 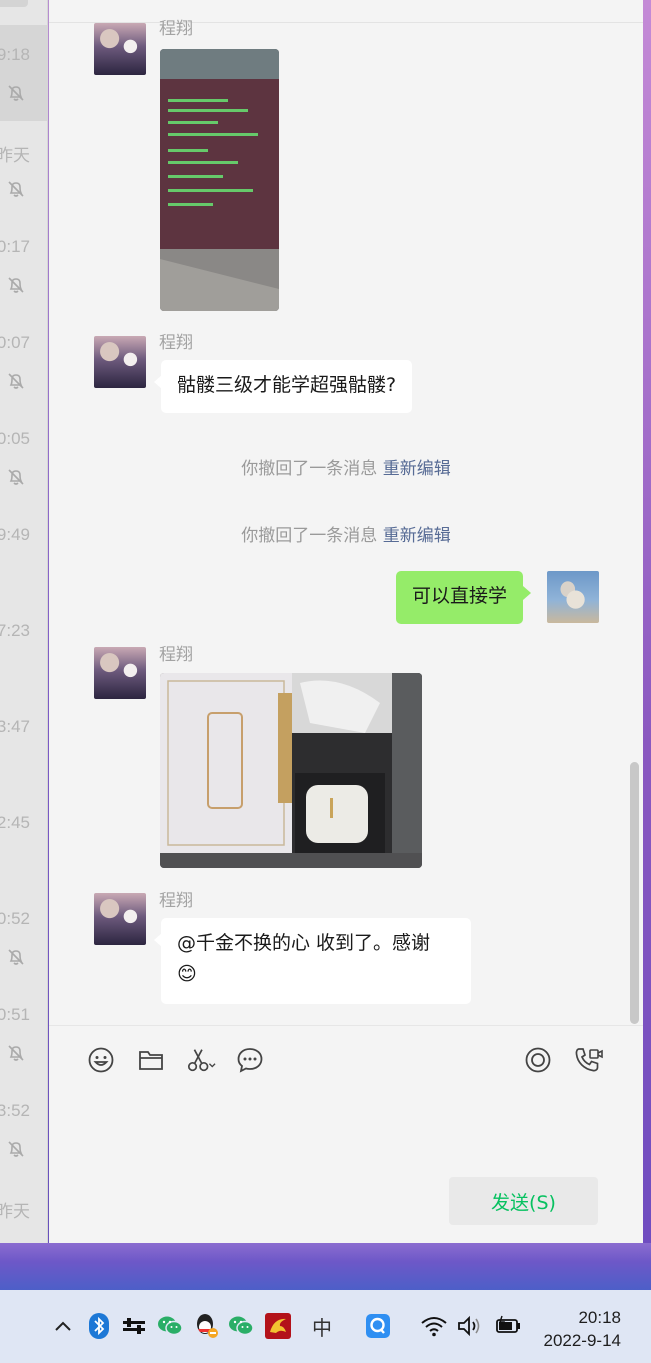 What do you see at coordinates (250, 1060) in the screenshot?
I see `chat-history-icon` at bounding box center [250, 1060].